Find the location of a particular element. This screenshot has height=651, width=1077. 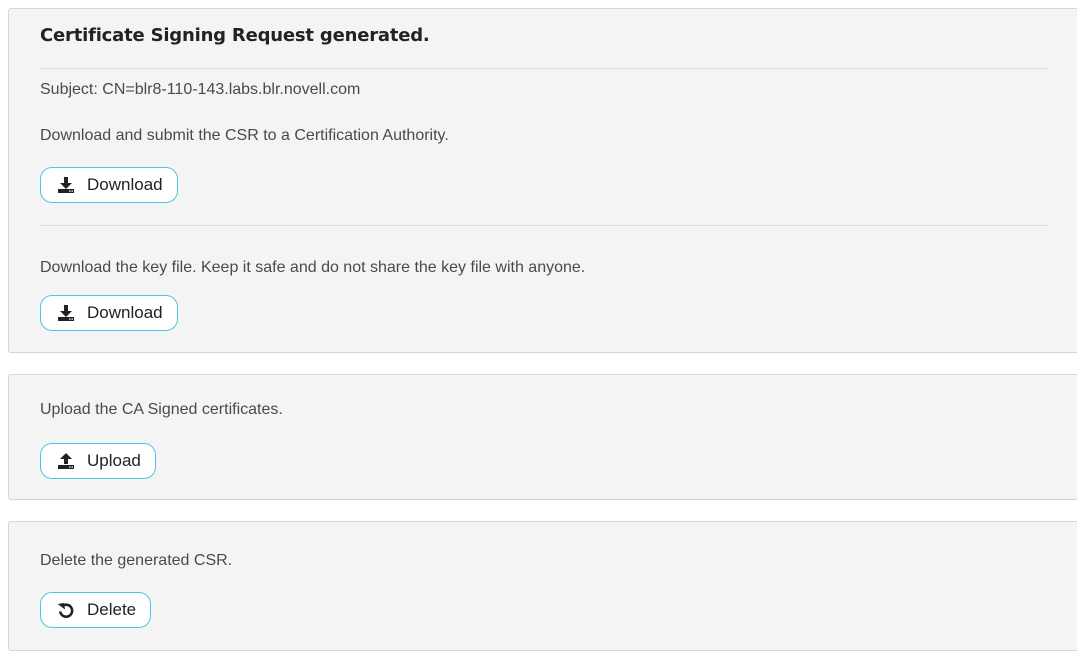

upload-icon is located at coordinates (66, 461).